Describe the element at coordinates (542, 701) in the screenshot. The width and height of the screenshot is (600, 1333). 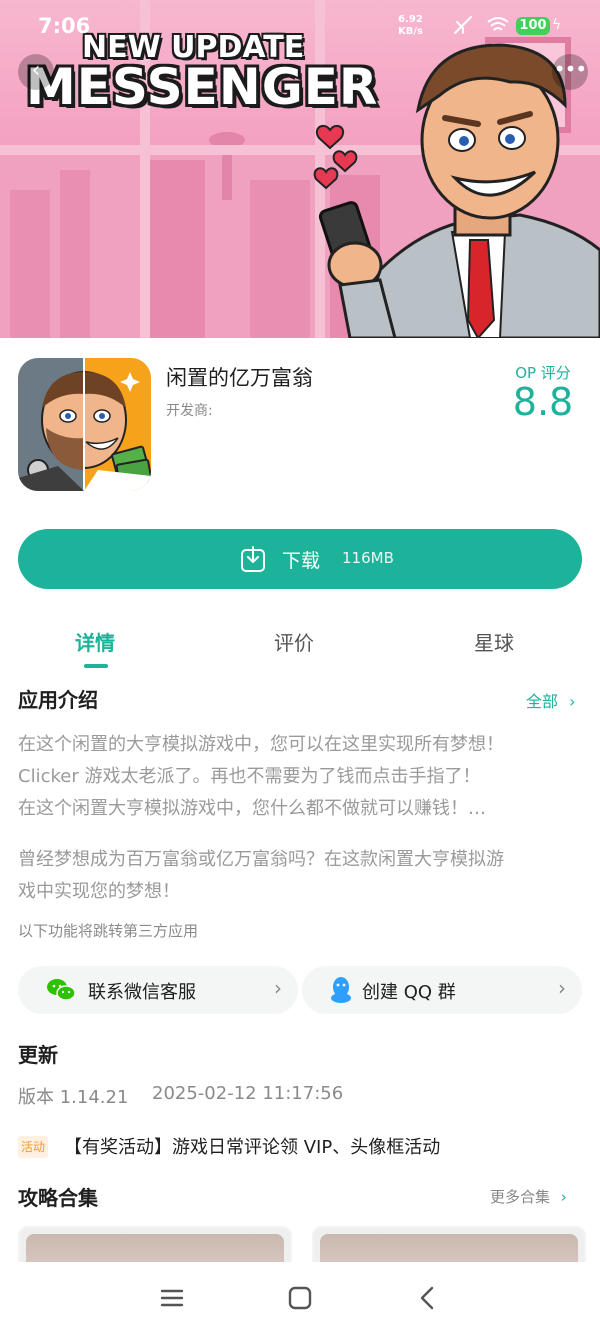
I see `intro-more-label: 全部` at that location.